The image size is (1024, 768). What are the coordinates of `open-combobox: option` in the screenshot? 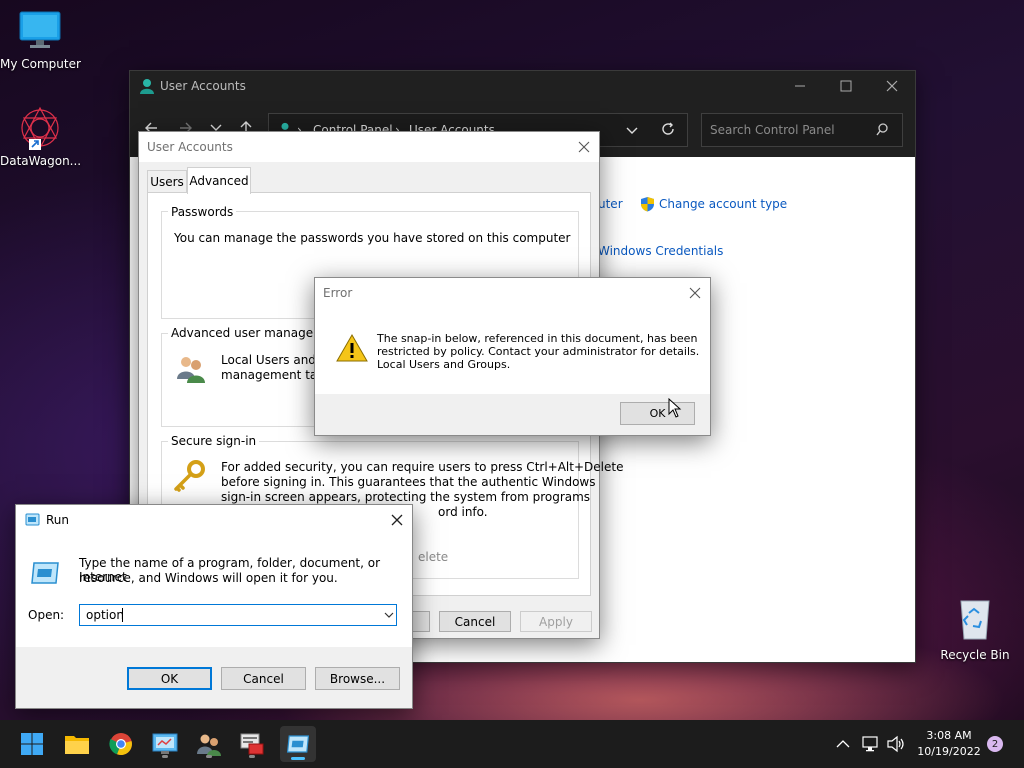 It's located at (238, 615).